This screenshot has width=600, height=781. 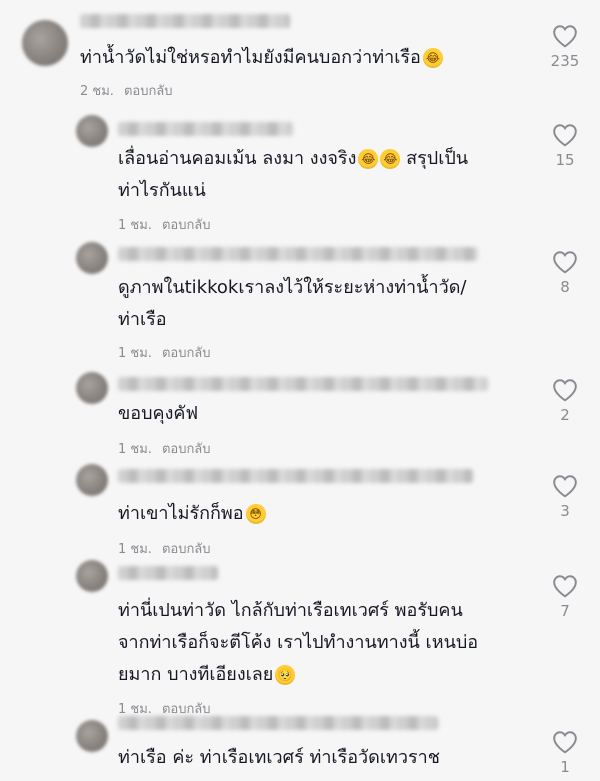 What do you see at coordinates (565, 767) in the screenshot?
I see `like-count: 1` at bounding box center [565, 767].